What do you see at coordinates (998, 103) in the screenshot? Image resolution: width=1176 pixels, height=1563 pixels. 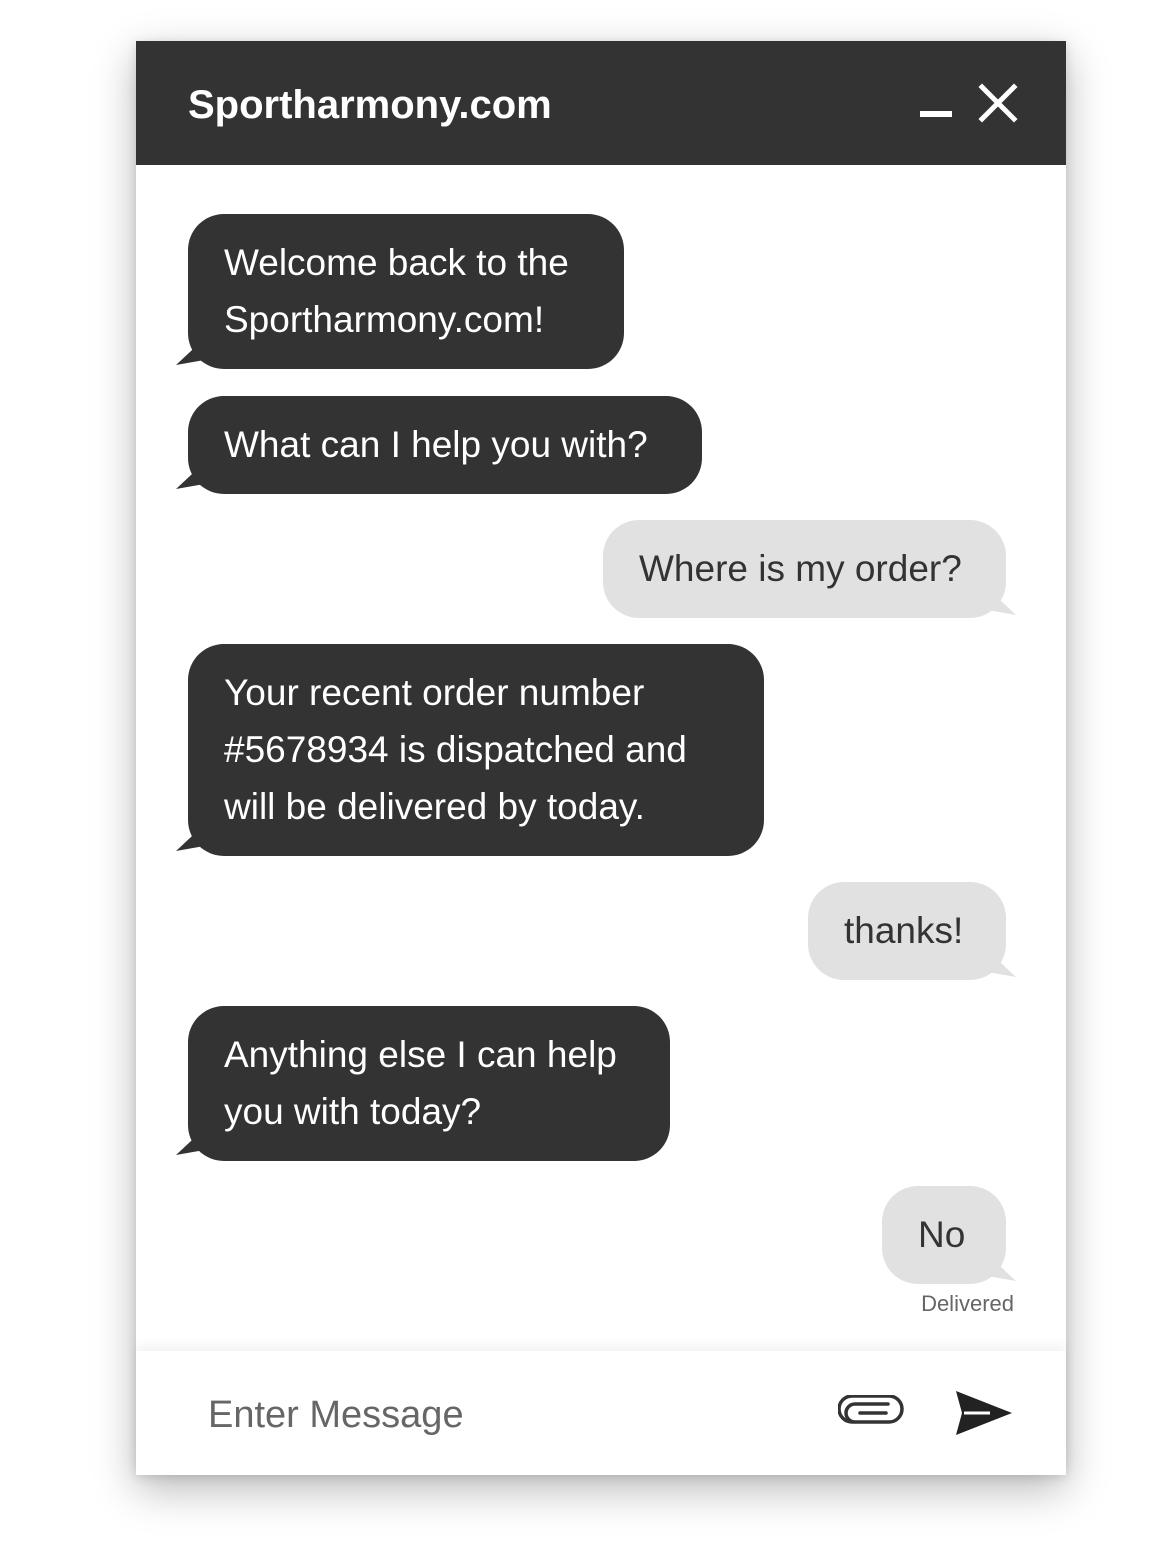 I see `close-icon` at bounding box center [998, 103].